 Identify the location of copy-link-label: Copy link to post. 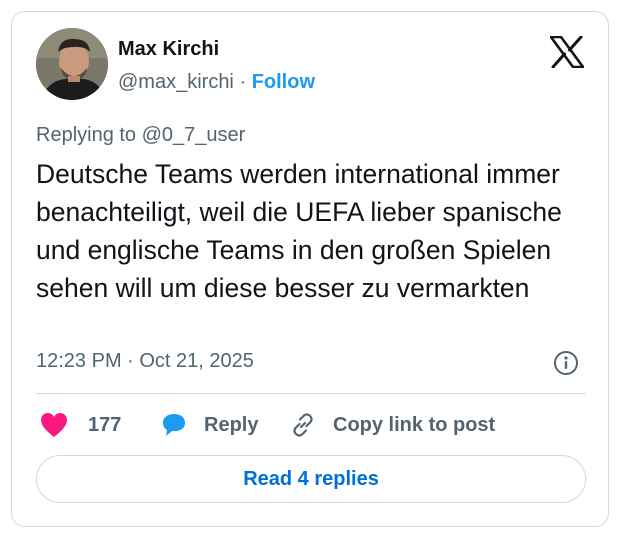
(414, 424).